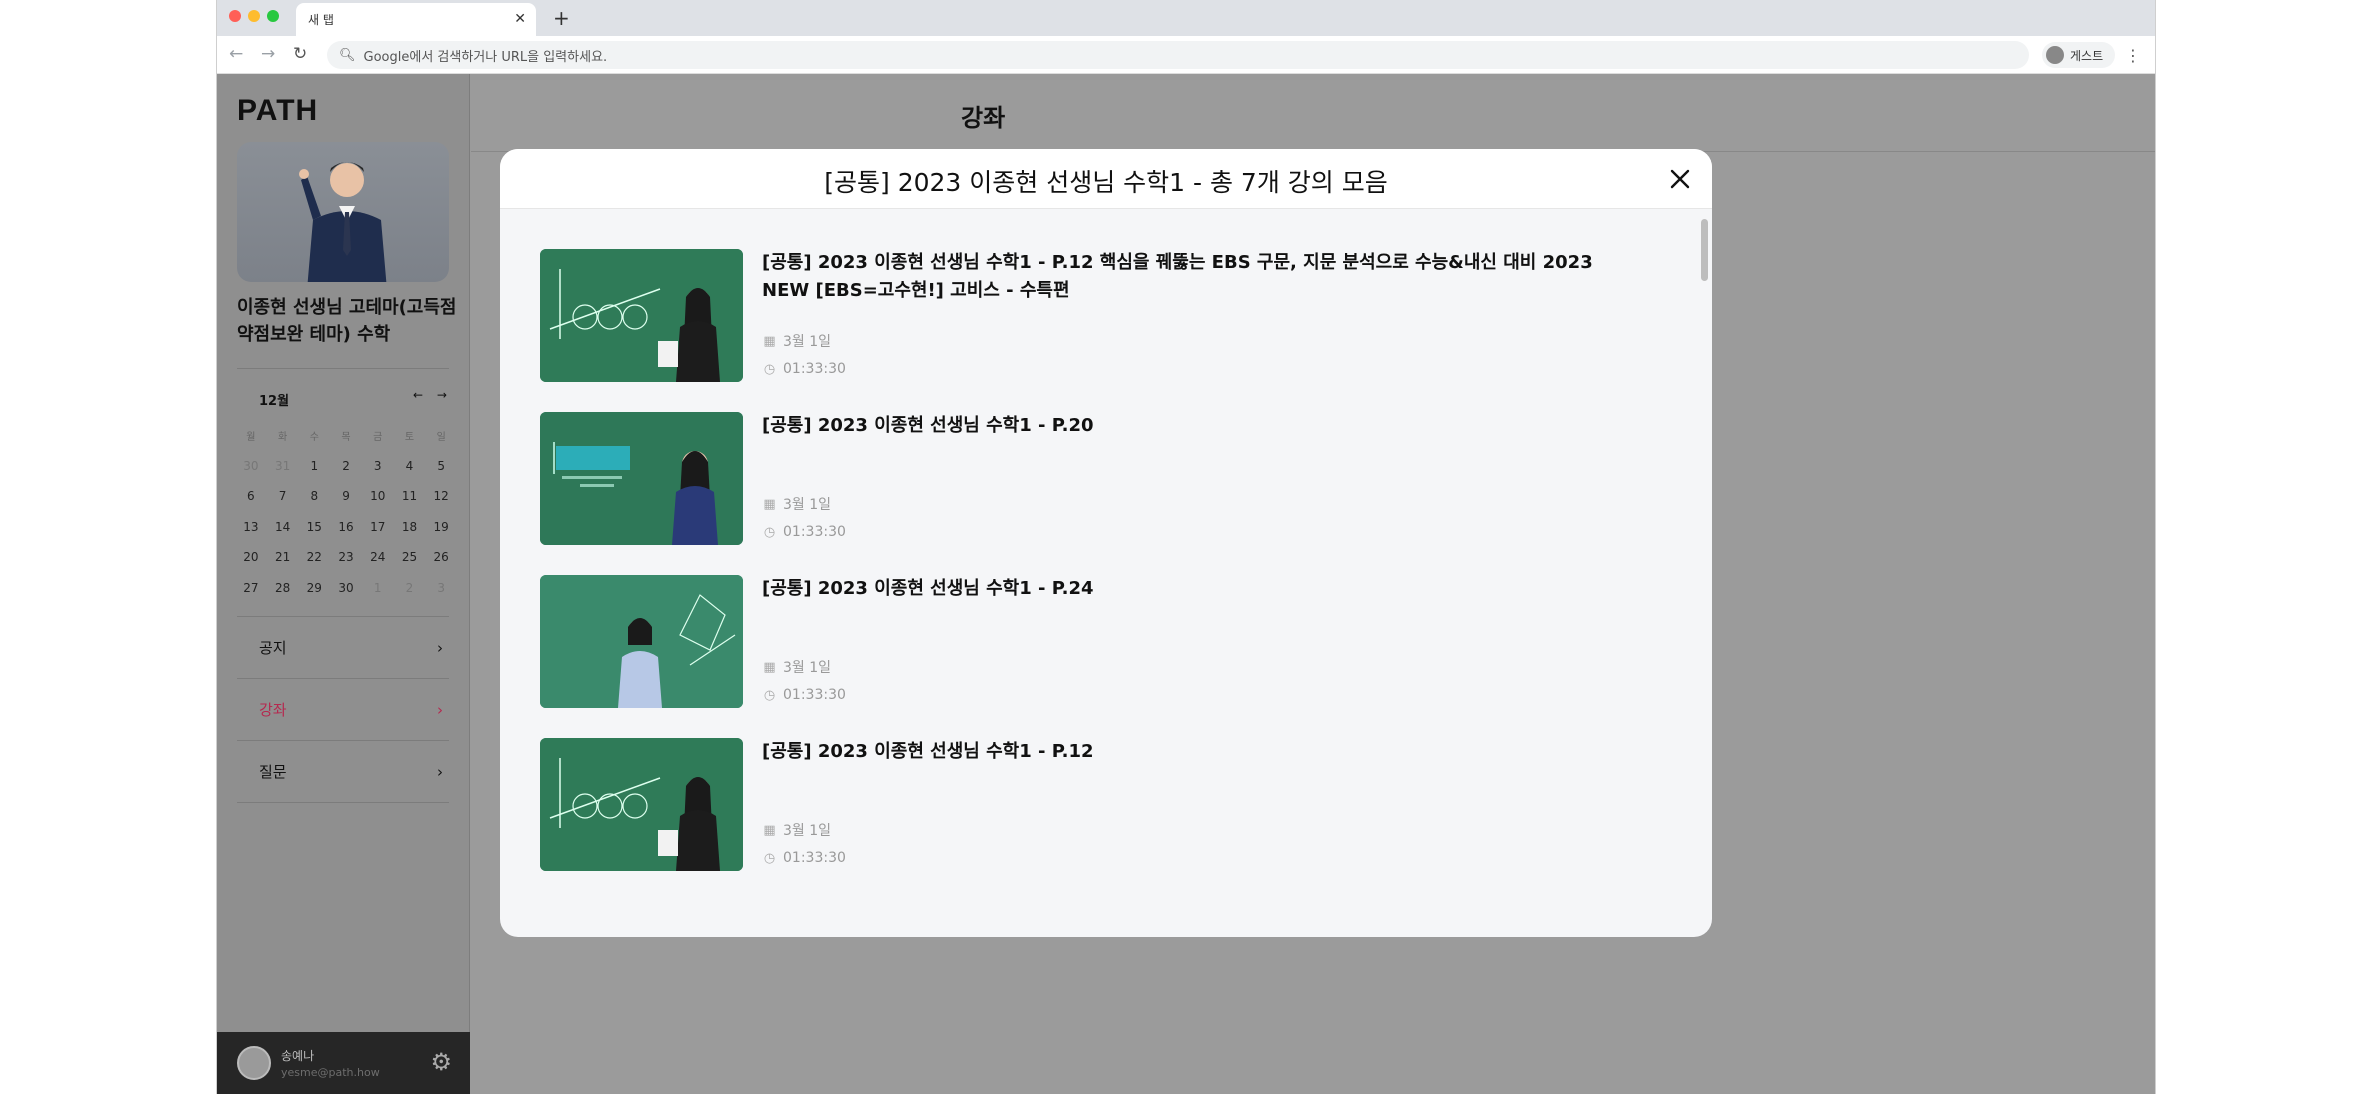 The width and height of the screenshot is (2370, 1094). What do you see at coordinates (343, 710) in the screenshot?
I see `sidebar-item-lectures: 강좌 ›` at bounding box center [343, 710].